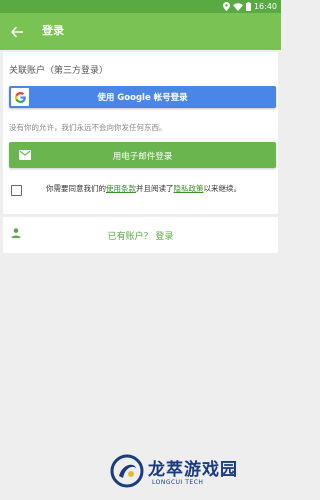 This screenshot has height=500, width=320. Describe the element at coordinates (237, 6) in the screenshot. I see `wifi-icon` at that location.